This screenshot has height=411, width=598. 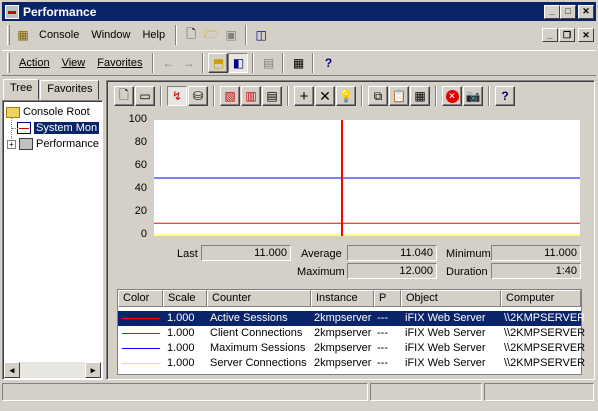 I want to click on tree-item-console-root: Console Root, so click(x=48, y=112).